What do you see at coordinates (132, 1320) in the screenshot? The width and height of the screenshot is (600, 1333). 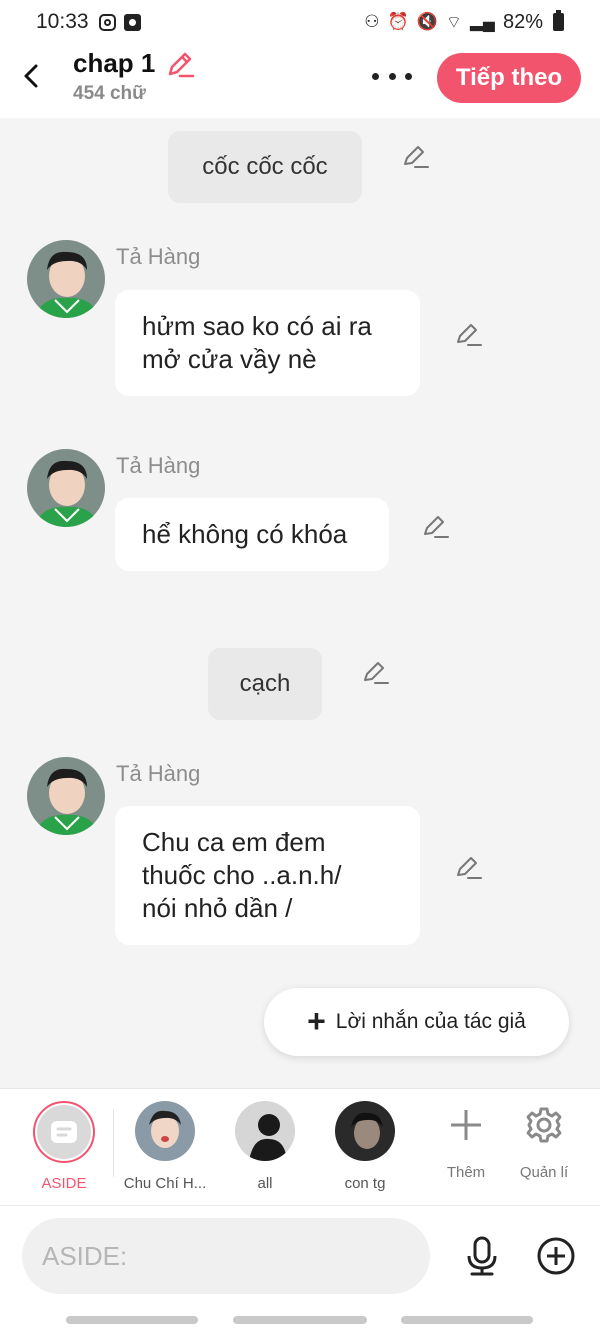 I see `nav-recents-handle` at bounding box center [132, 1320].